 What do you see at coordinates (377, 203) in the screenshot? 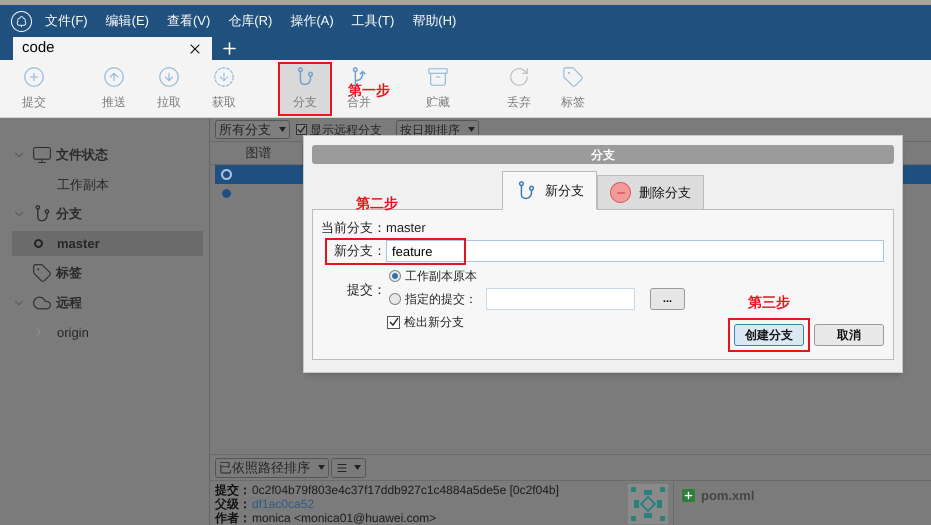
I see `step-annotation: 第二步` at bounding box center [377, 203].